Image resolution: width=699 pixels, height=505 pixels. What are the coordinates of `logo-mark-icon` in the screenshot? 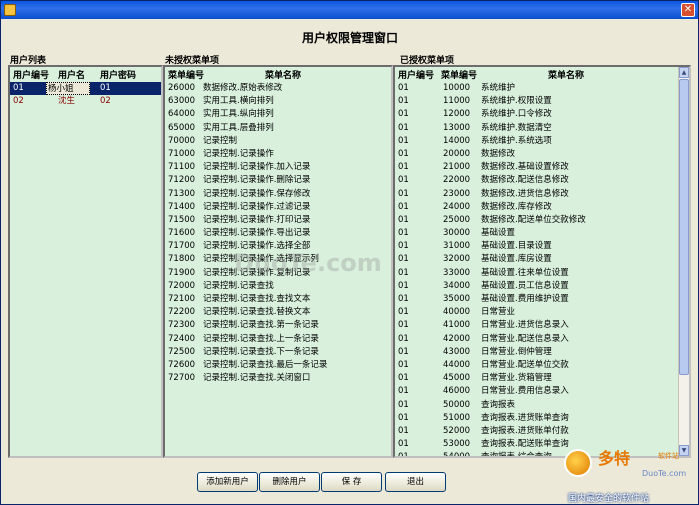 It's located at (578, 463).